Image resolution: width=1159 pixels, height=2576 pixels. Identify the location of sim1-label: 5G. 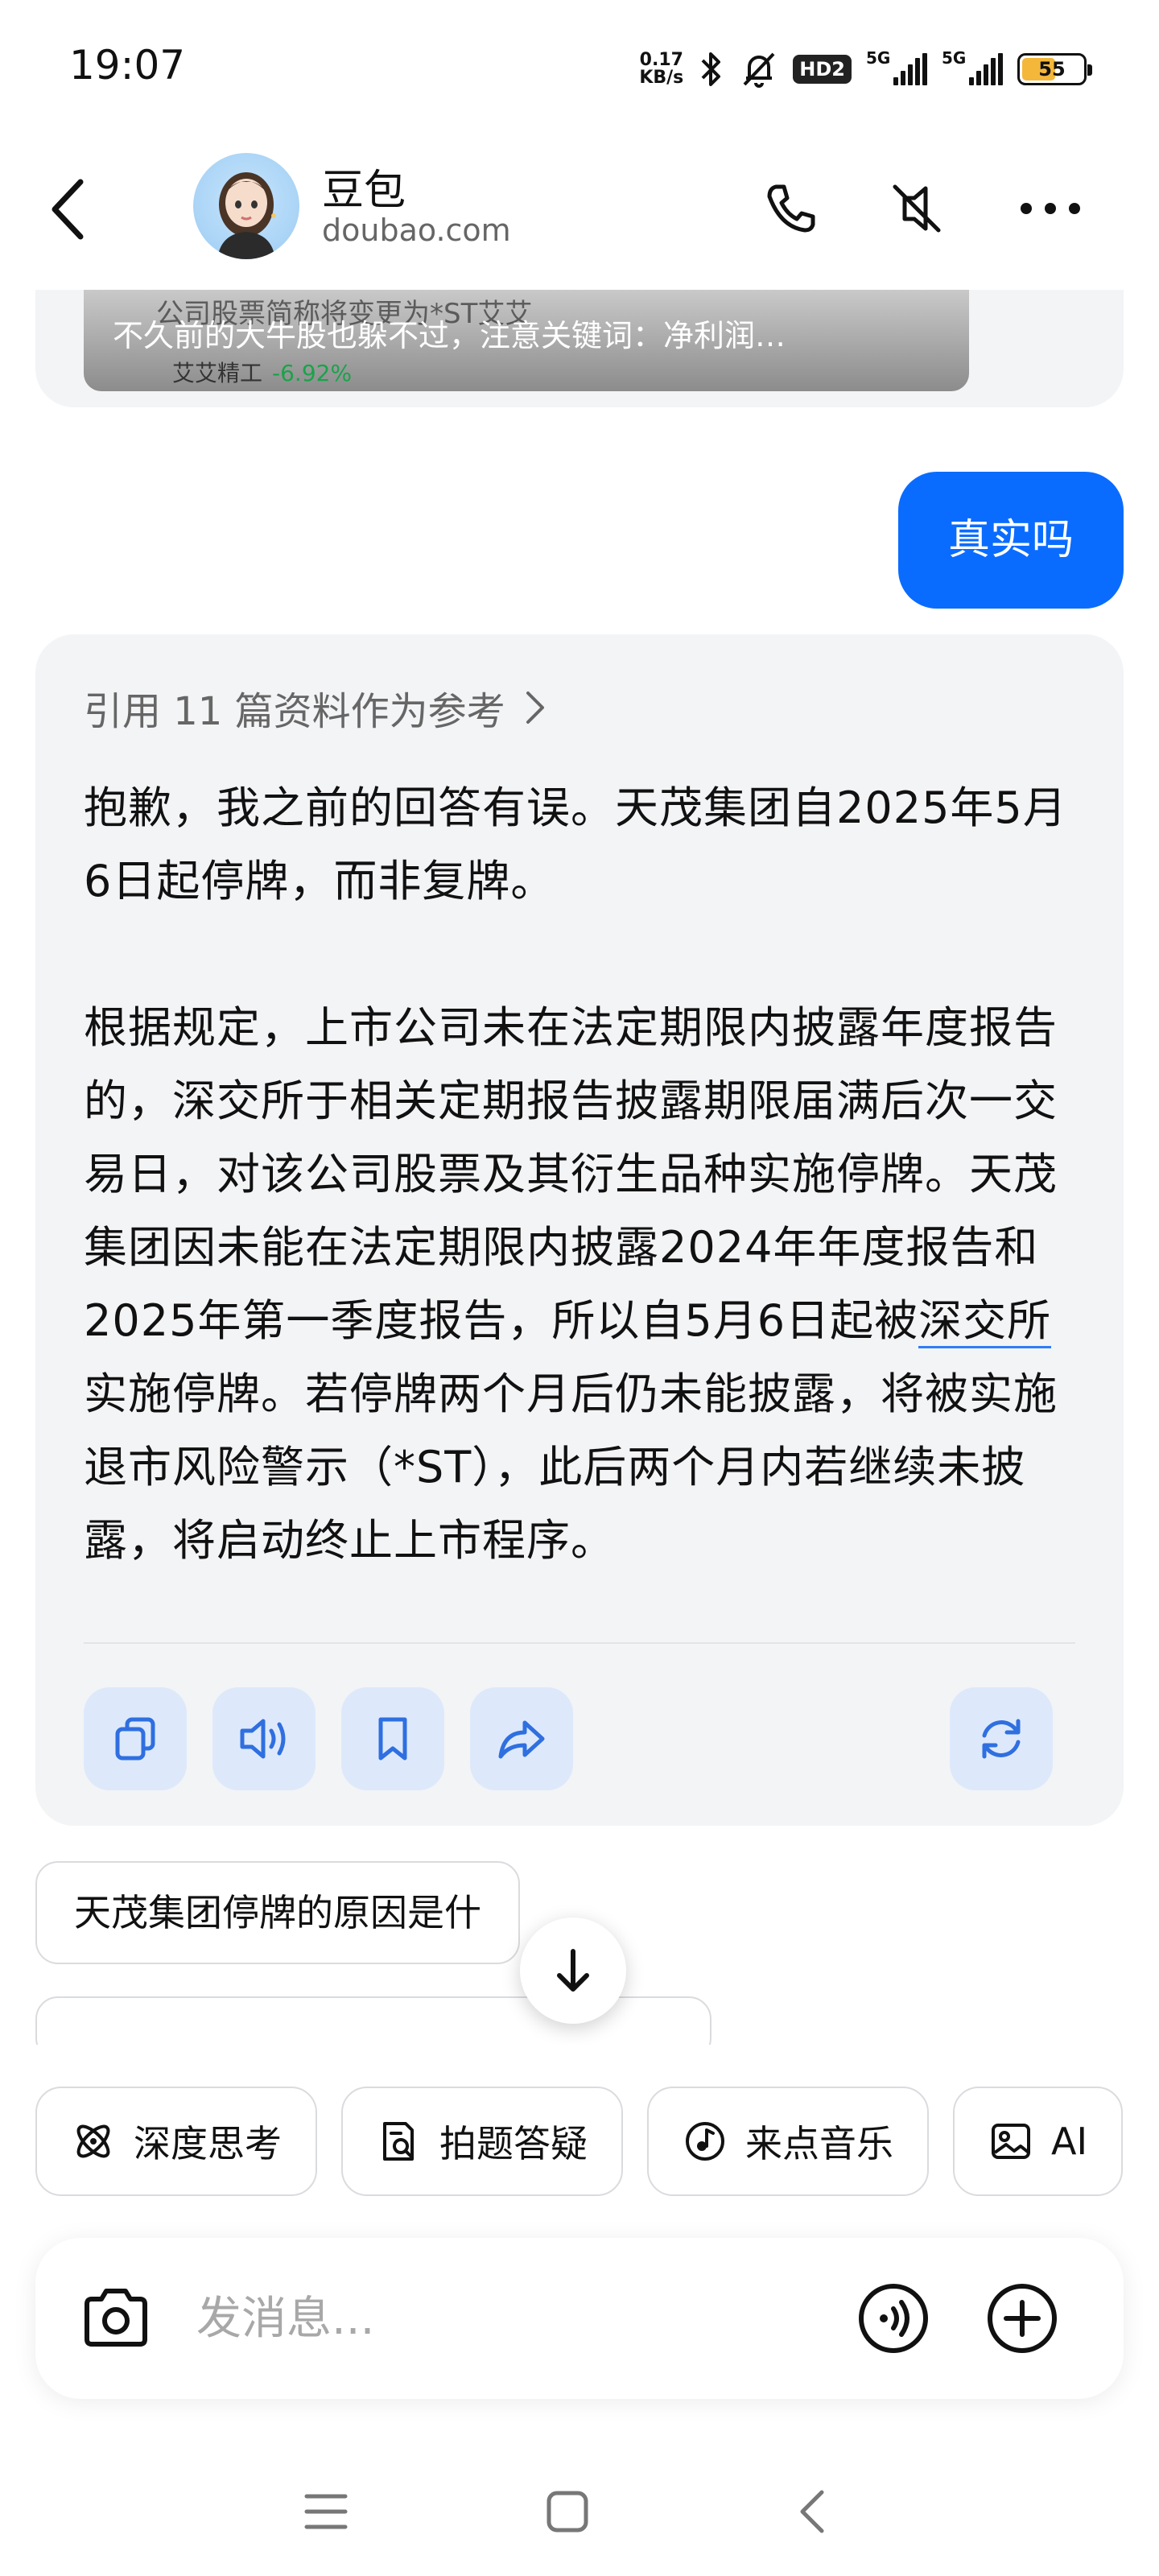
(879, 58).